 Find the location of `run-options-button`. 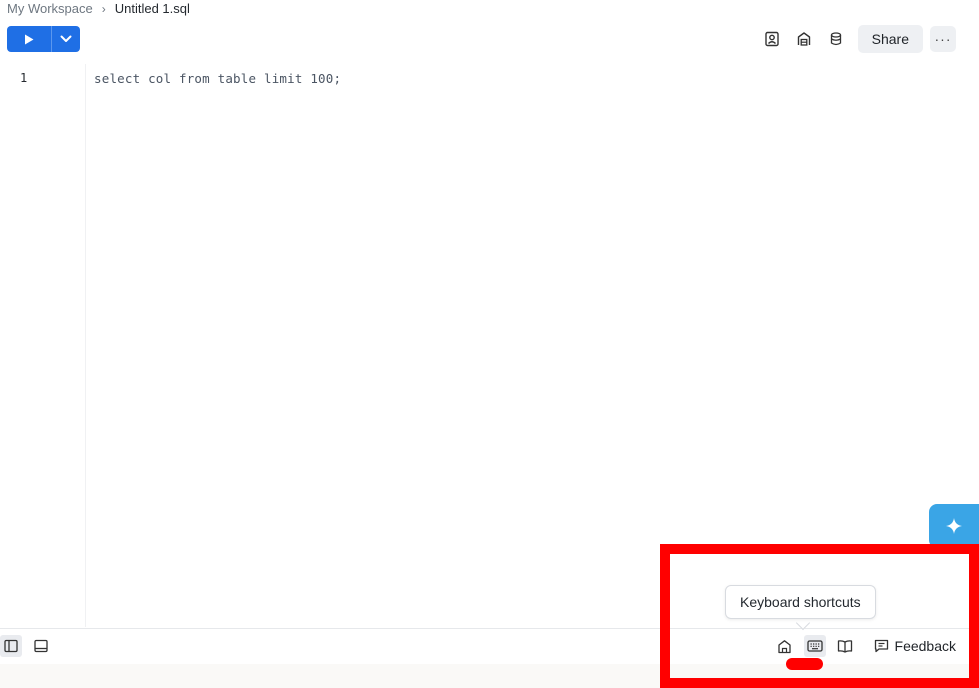

run-options-button is located at coordinates (66, 39).